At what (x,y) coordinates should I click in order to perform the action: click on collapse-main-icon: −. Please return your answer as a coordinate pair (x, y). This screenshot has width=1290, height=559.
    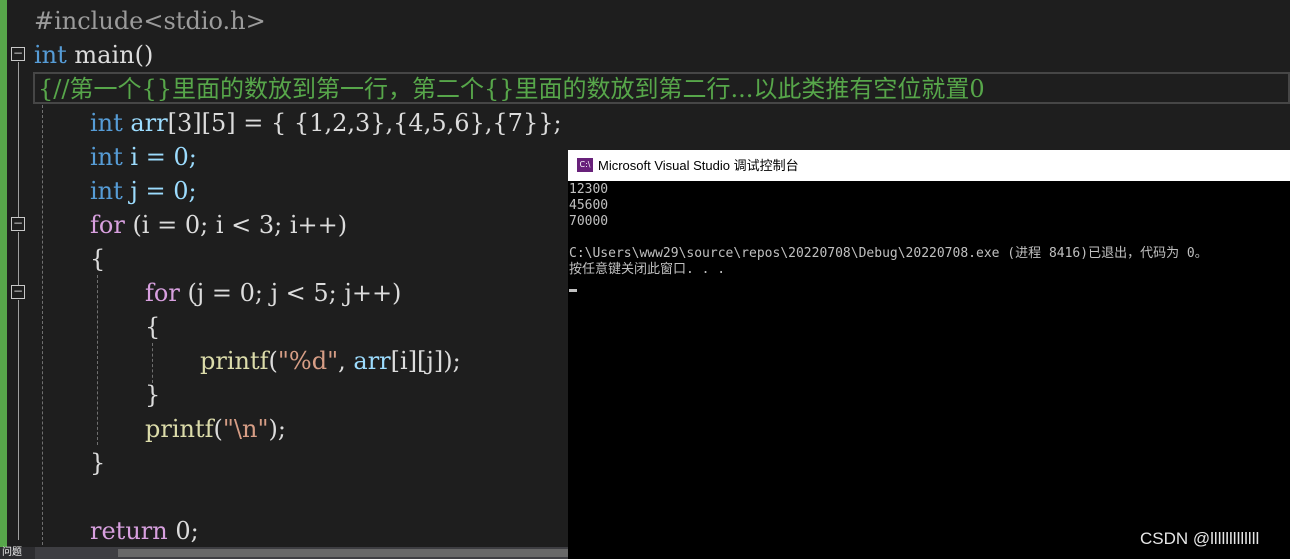
    Looking at the image, I should click on (18, 54).